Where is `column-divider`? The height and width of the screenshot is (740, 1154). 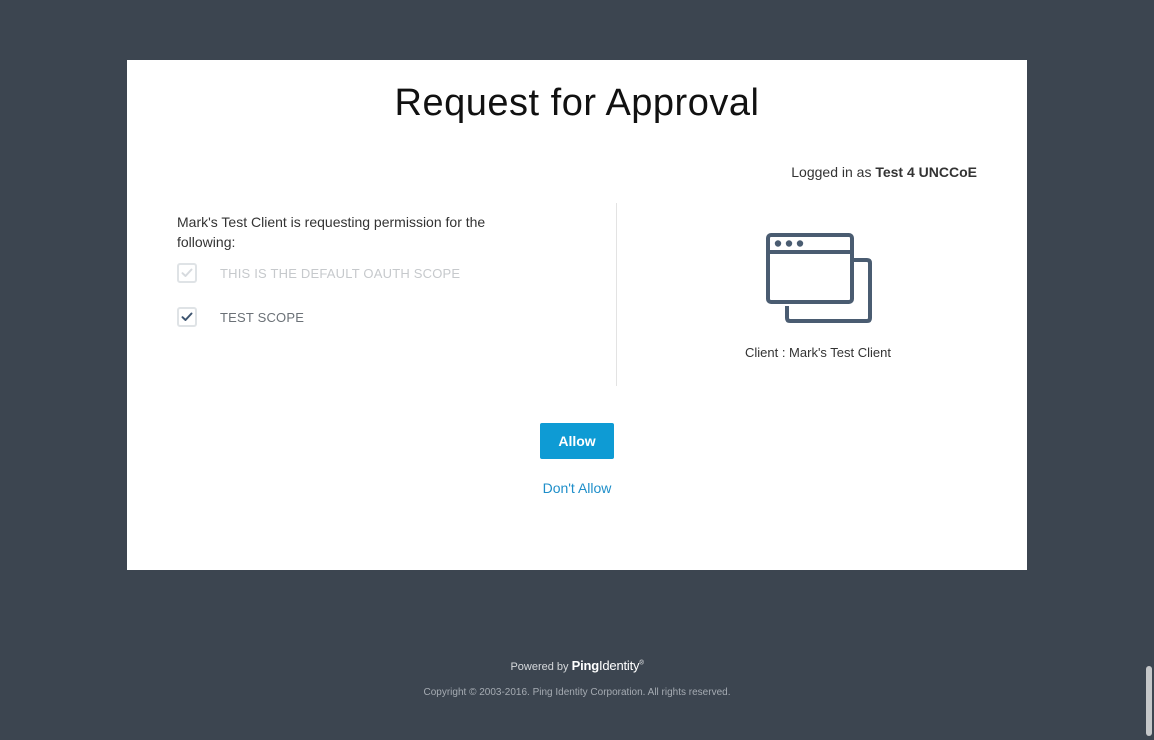
column-divider is located at coordinates (616, 294).